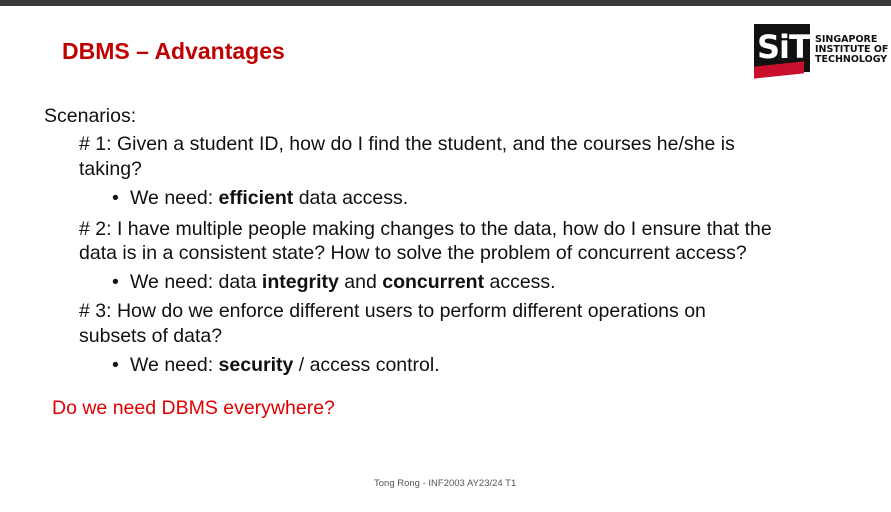 Image resolution: width=891 pixels, height=512 pixels. Describe the element at coordinates (256, 198) in the screenshot. I see `need-keyword: efficient` at that location.